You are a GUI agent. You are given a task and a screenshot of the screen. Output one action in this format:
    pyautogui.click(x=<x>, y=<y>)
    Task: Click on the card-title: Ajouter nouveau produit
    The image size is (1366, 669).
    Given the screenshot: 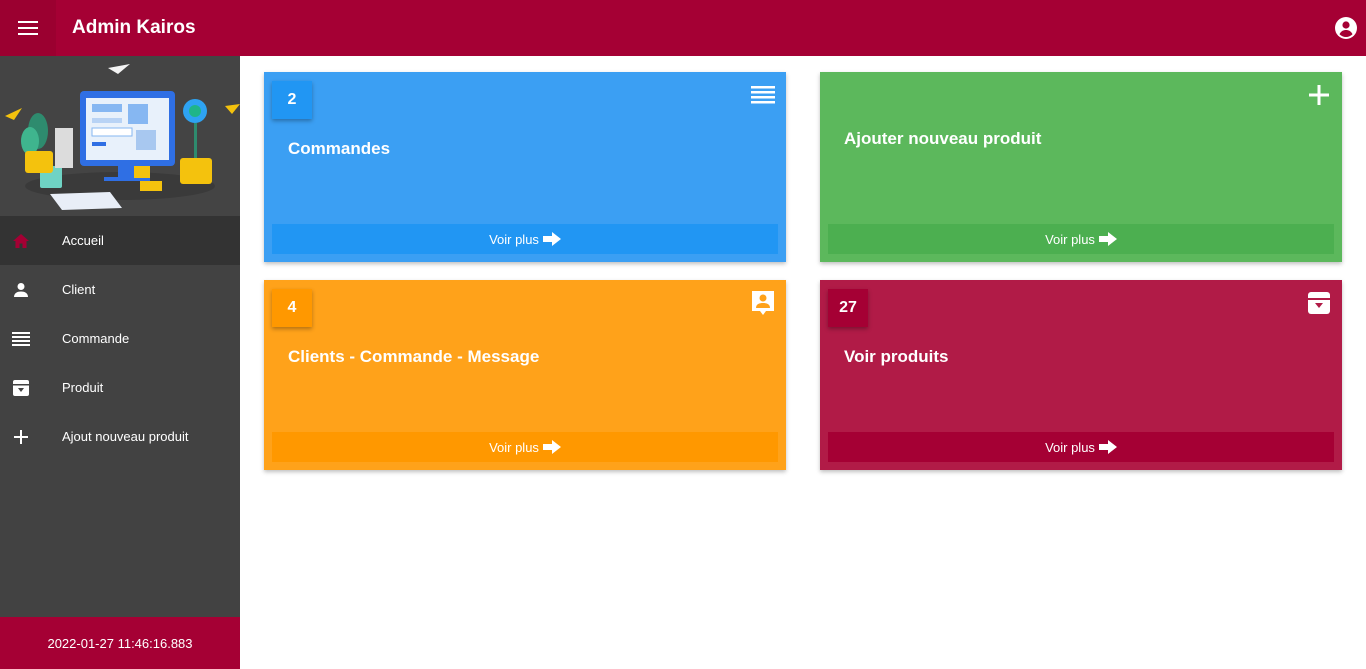 What is the action you would take?
    pyautogui.click(x=943, y=138)
    